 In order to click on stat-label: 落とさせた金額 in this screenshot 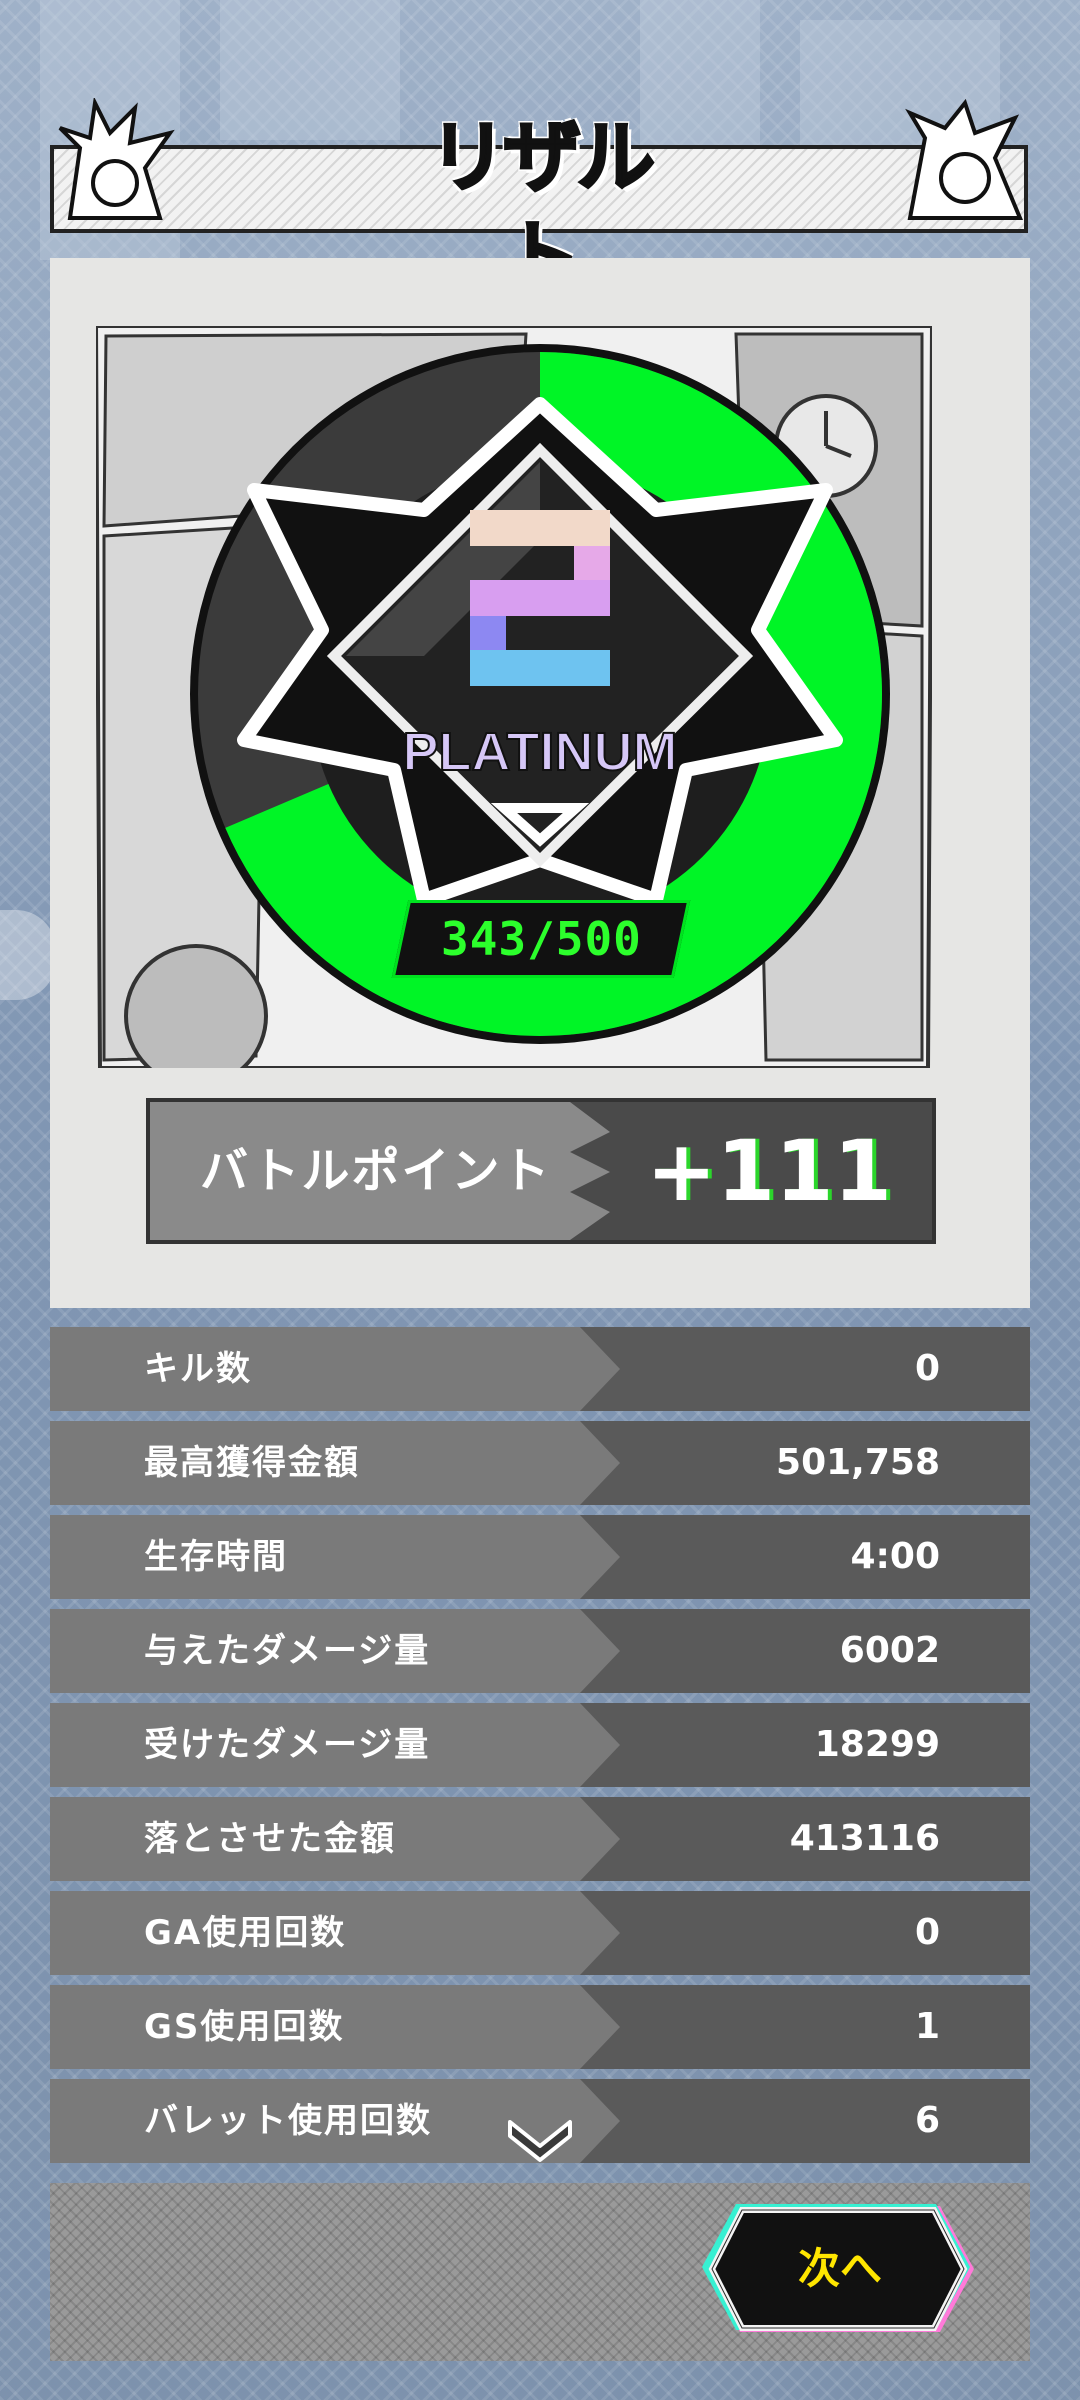, I will do `click(270, 1839)`.